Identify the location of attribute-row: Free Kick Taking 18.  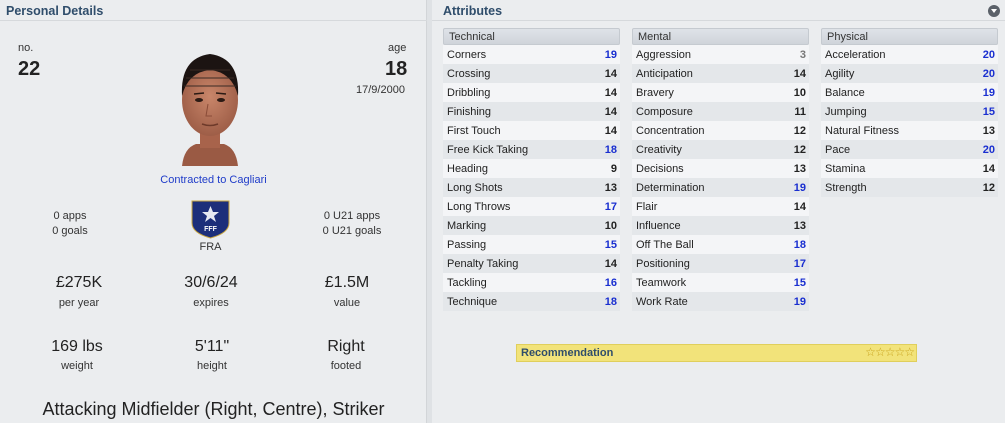
(531, 149).